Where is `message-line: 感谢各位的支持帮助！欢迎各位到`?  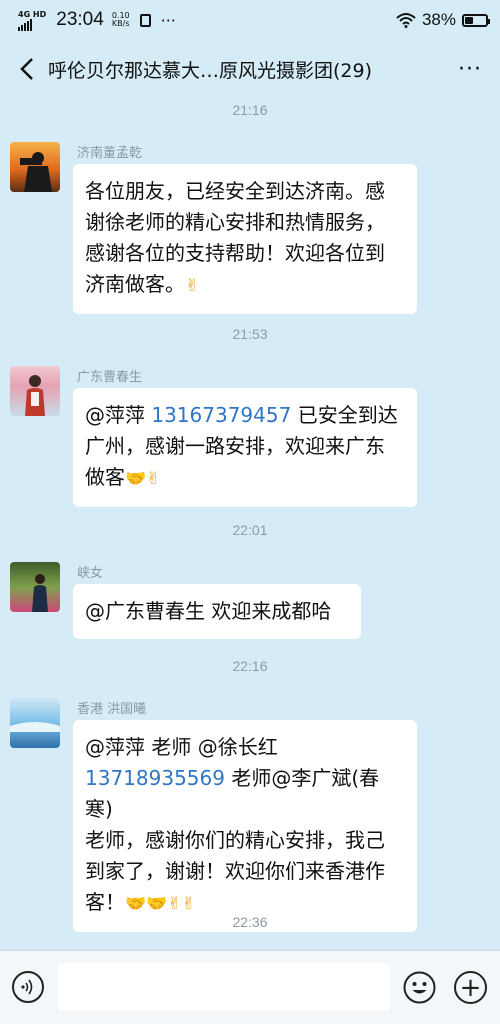 message-line: 感谢各位的支持帮助！欢迎各位到 is located at coordinates (235, 253).